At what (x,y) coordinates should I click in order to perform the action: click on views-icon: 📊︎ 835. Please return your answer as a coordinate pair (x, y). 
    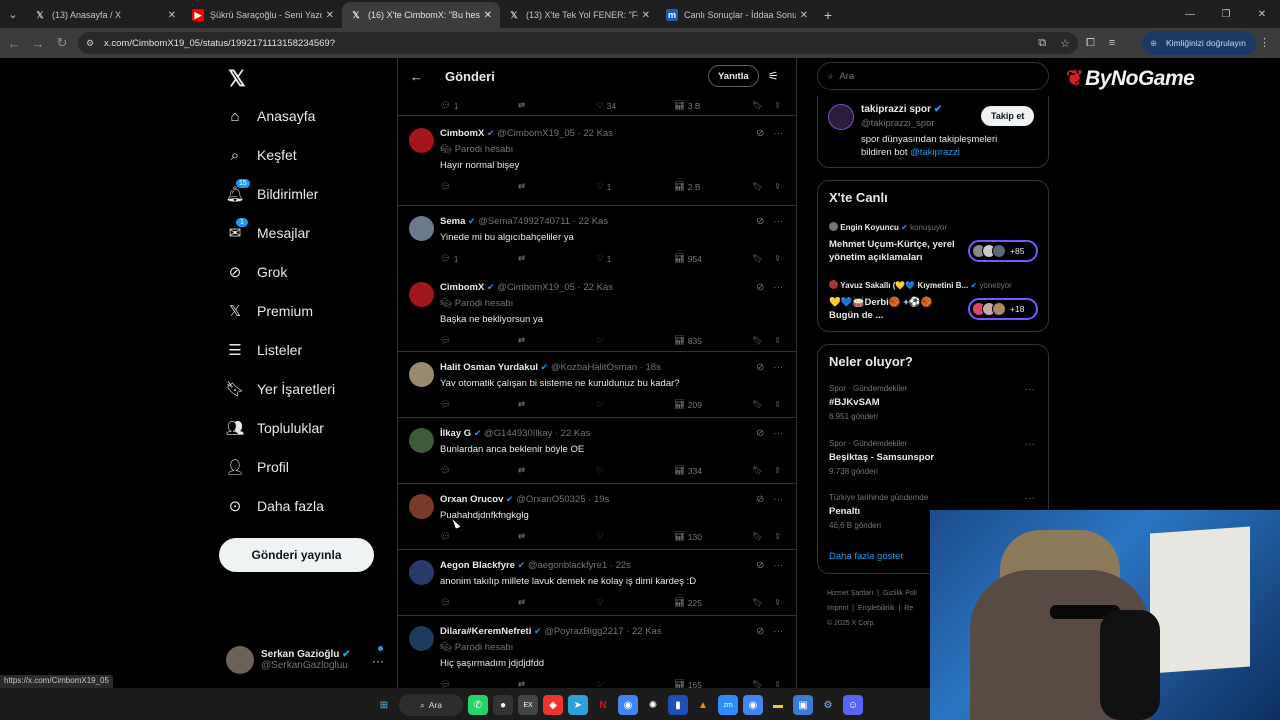
    Looking at the image, I should click on (688, 340).